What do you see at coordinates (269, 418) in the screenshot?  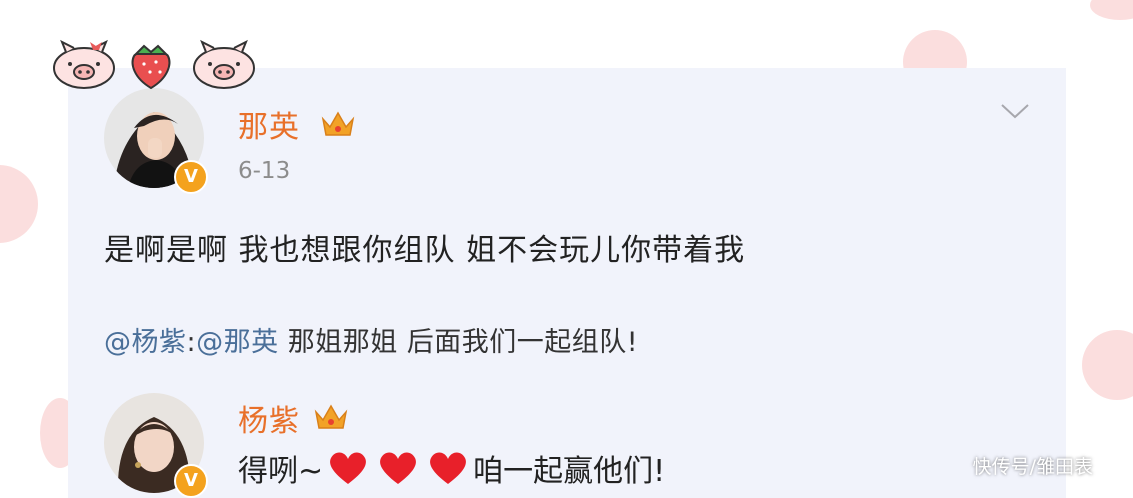 I see `reply-author-name: 杨紫` at bounding box center [269, 418].